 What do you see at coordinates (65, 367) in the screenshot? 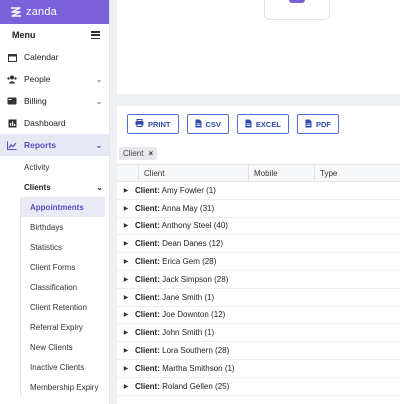
I see `report-link-inactive-clients: Inactive Clients` at bounding box center [65, 367].